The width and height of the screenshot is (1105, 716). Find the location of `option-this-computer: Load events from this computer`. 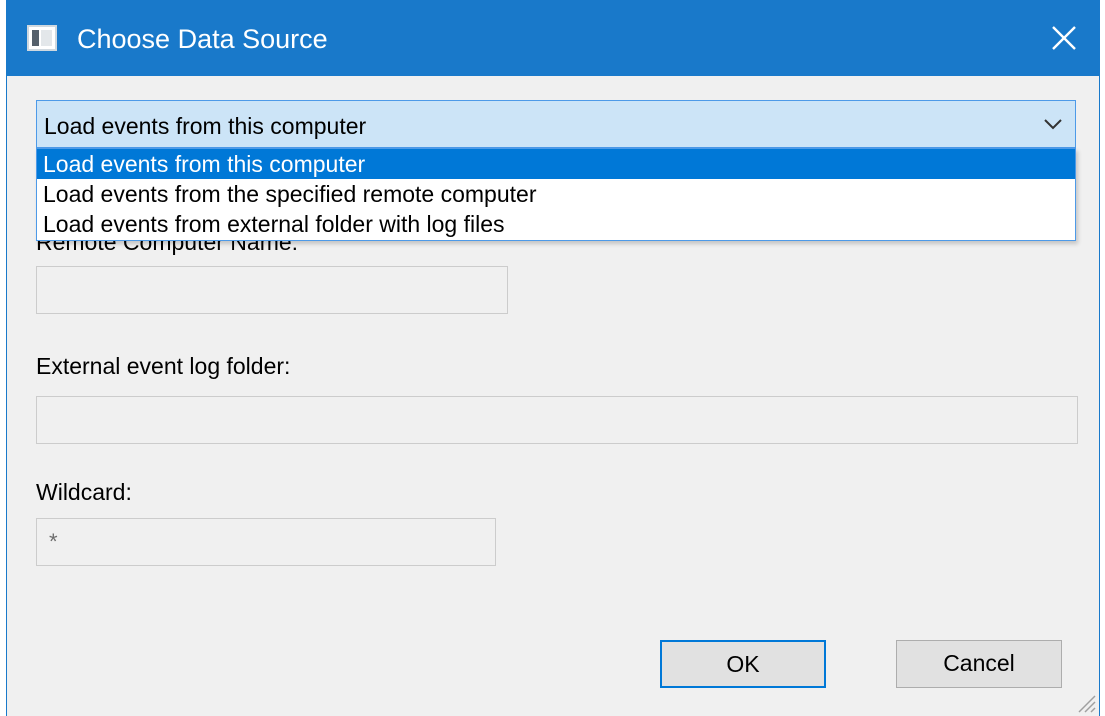

option-this-computer: Load events from this computer is located at coordinates (556, 164).